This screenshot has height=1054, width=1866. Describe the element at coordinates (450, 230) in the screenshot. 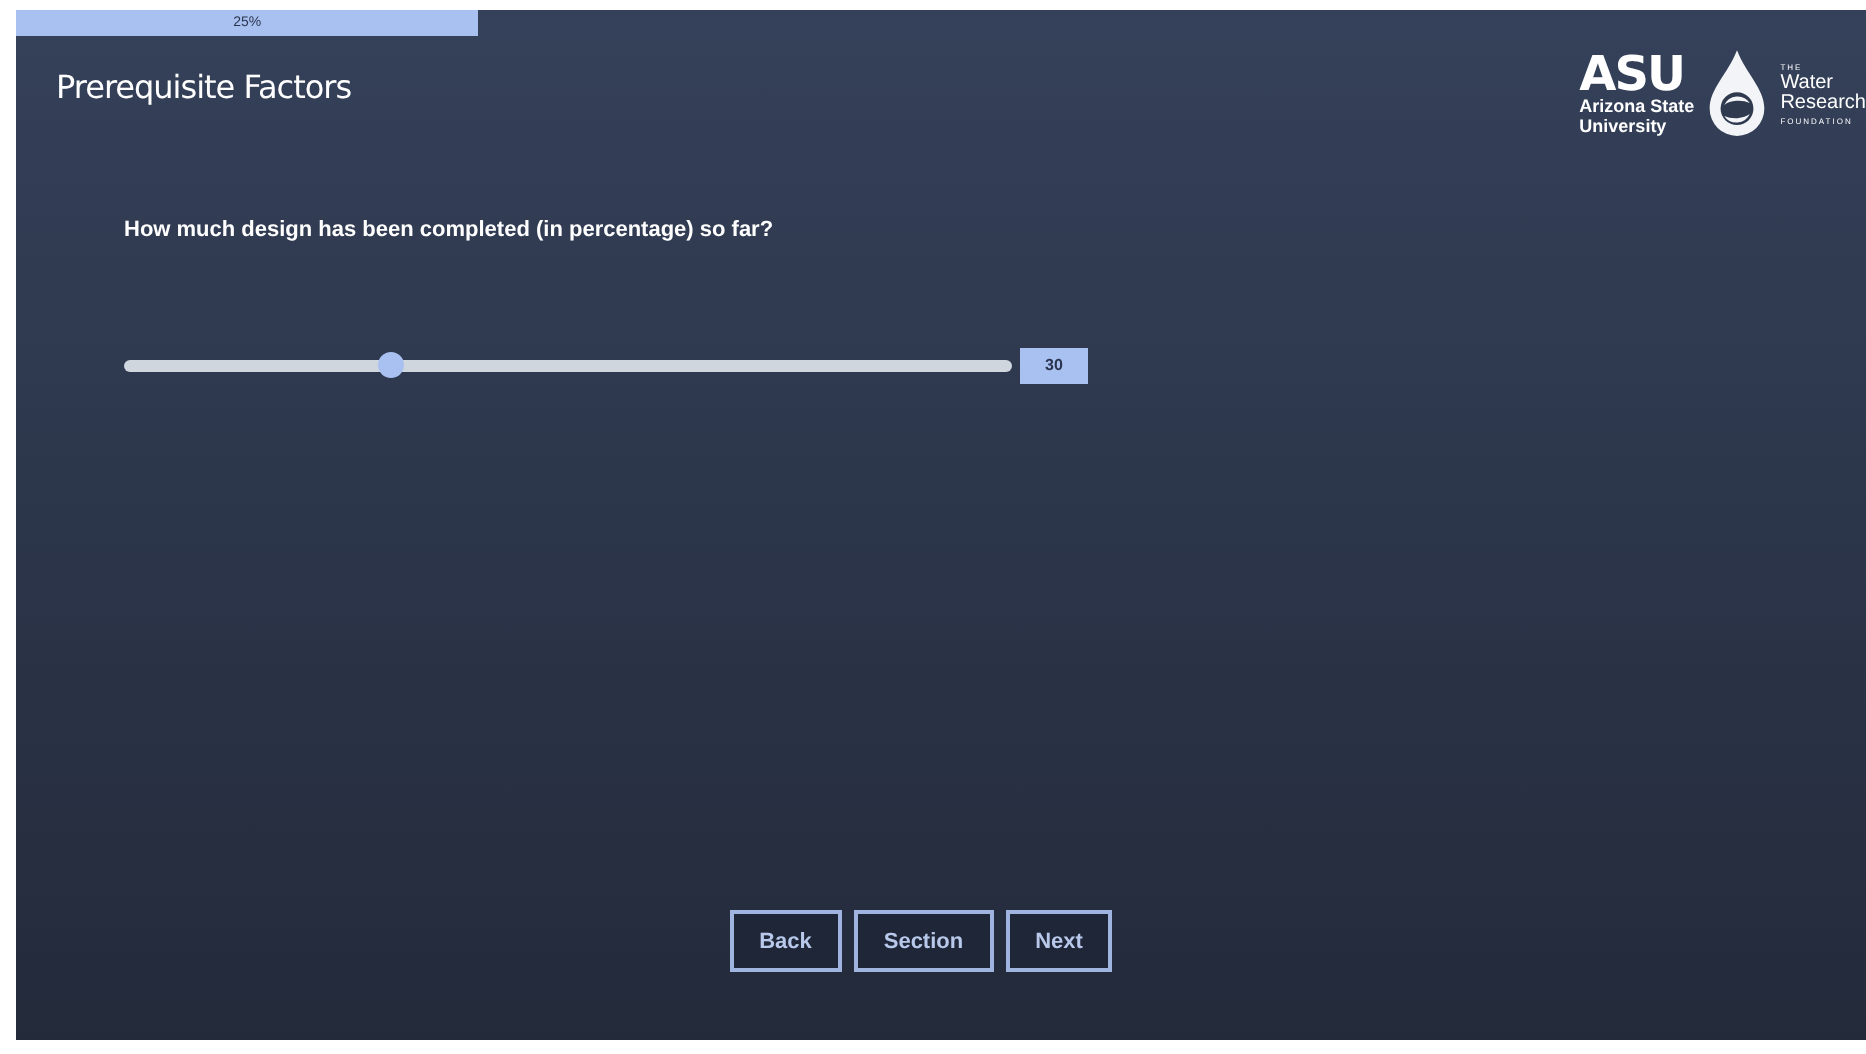

I see `question-text: How much design has been completed (in percentage) so far?` at that location.